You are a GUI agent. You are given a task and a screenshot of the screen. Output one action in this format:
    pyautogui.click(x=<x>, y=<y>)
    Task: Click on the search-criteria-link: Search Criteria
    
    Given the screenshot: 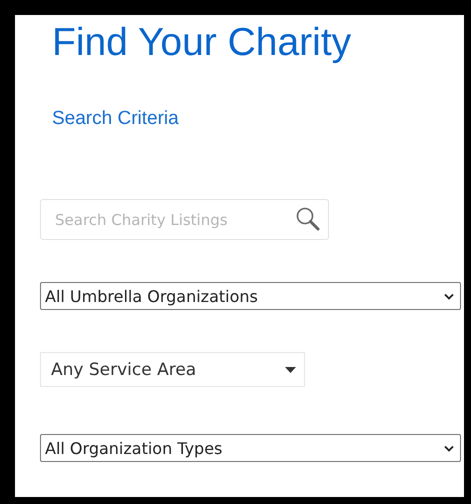 What is the action you would take?
    pyautogui.click(x=115, y=119)
    